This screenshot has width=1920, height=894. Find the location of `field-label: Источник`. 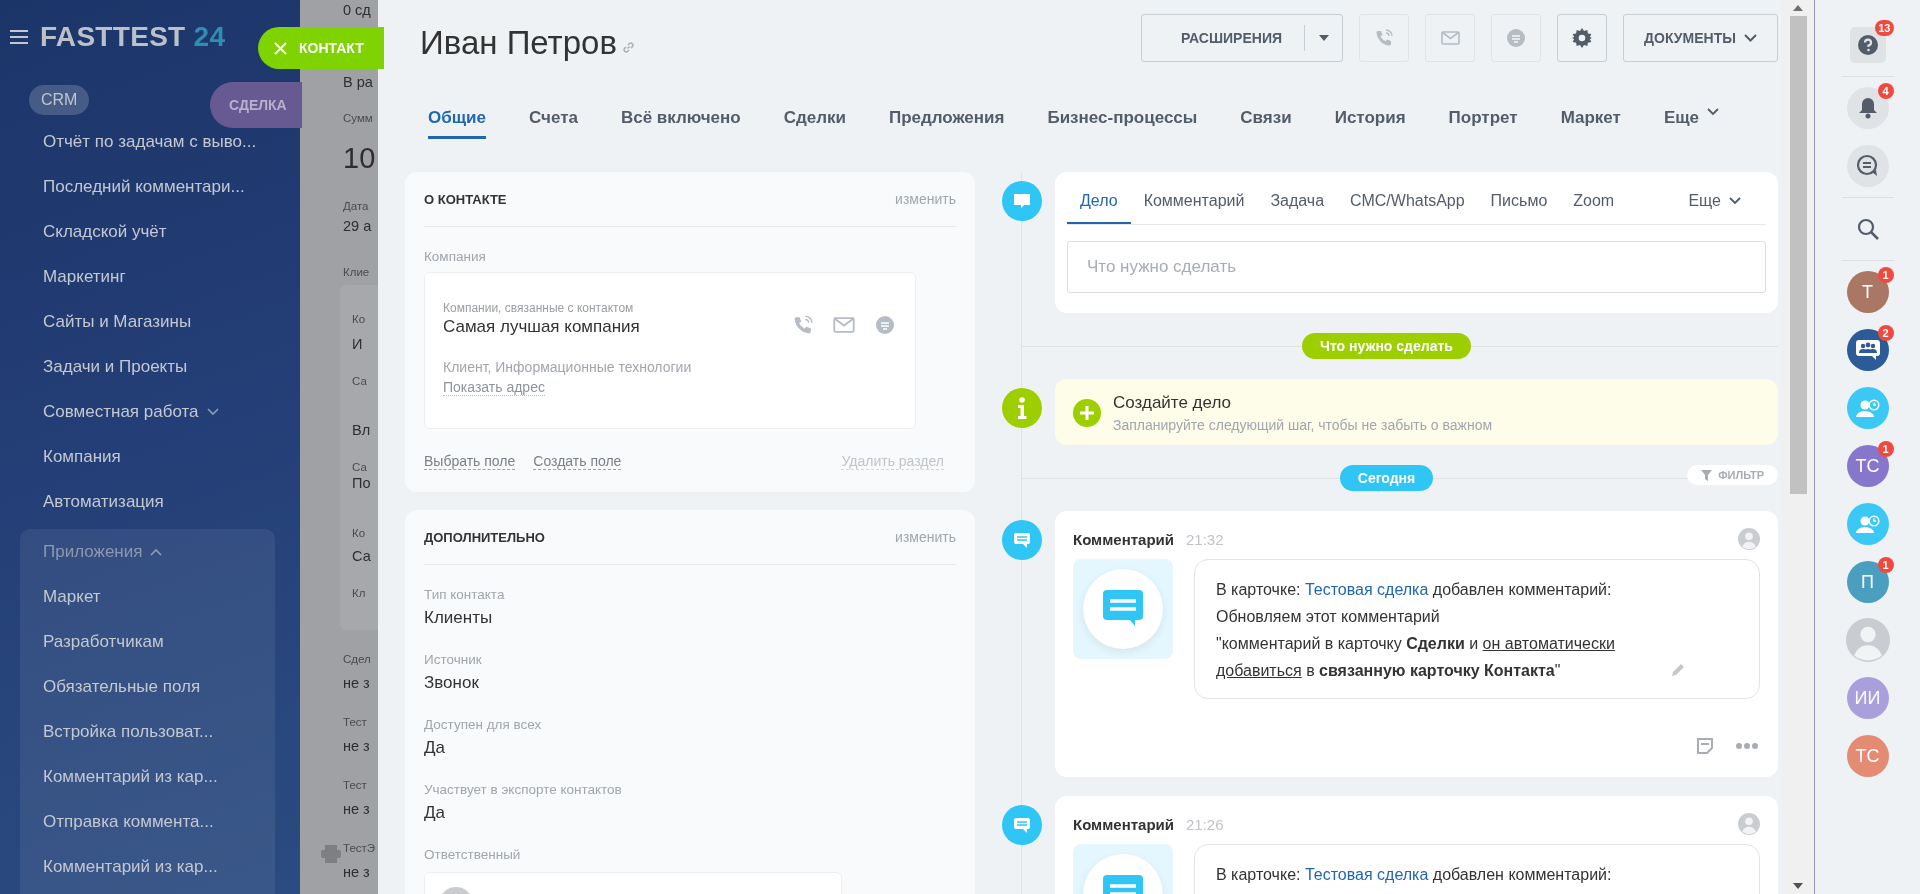

field-label: Источник is located at coordinates (453, 659).